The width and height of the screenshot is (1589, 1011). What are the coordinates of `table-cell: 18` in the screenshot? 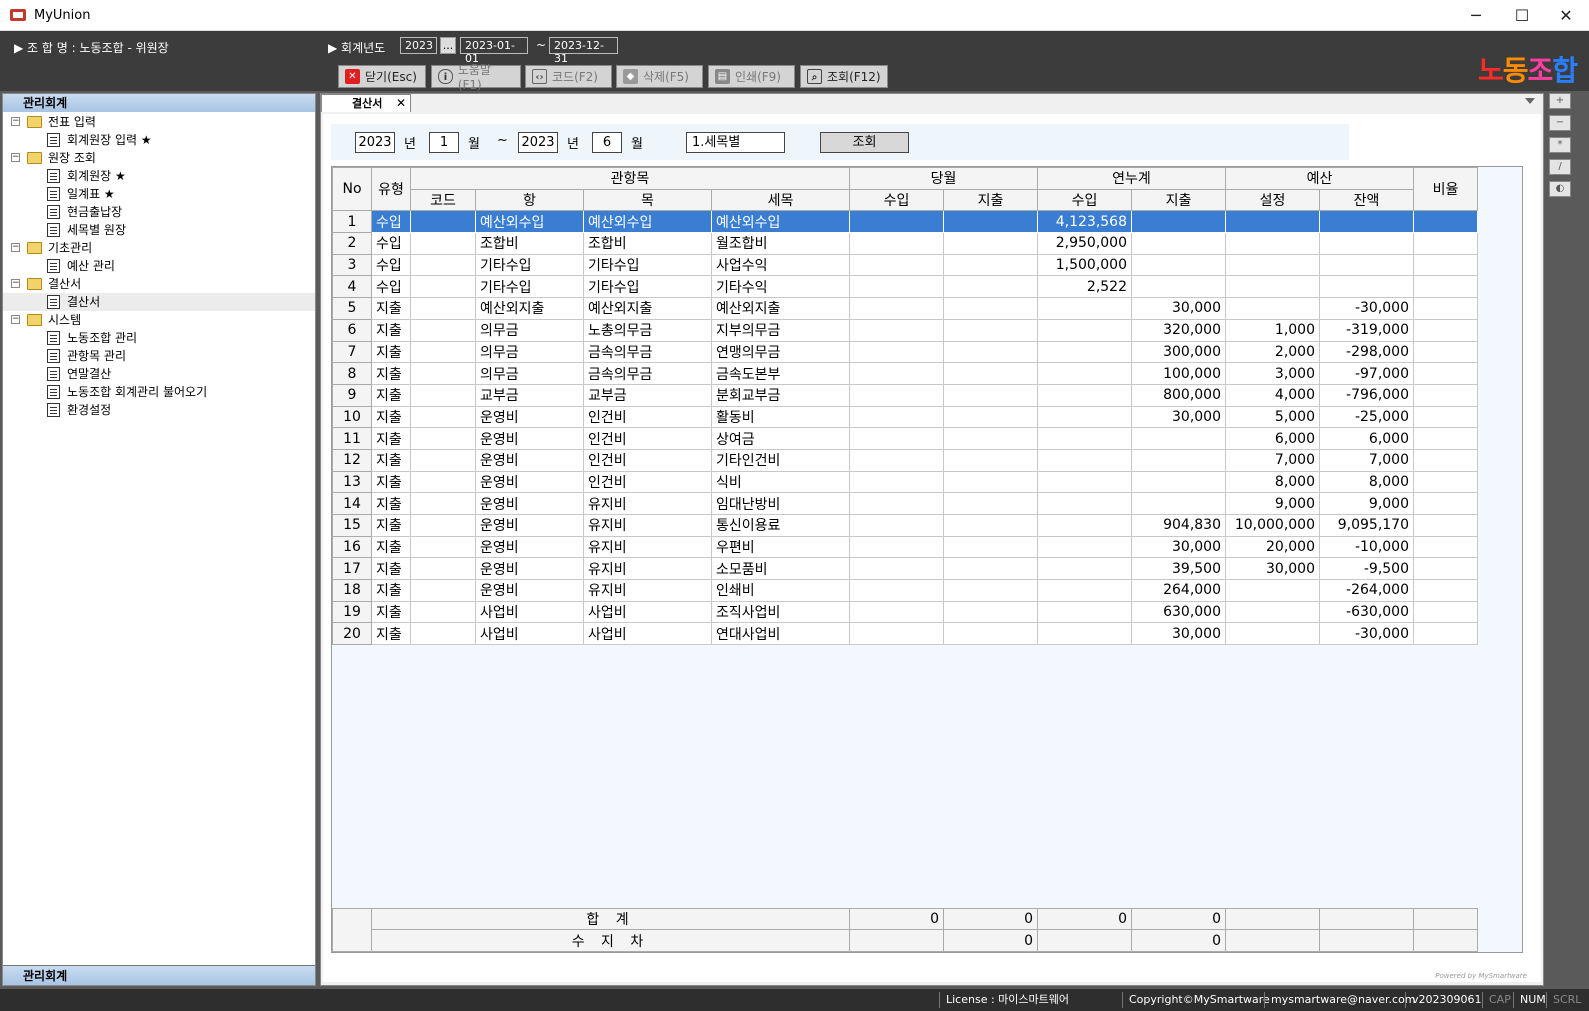 It's located at (352, 590).